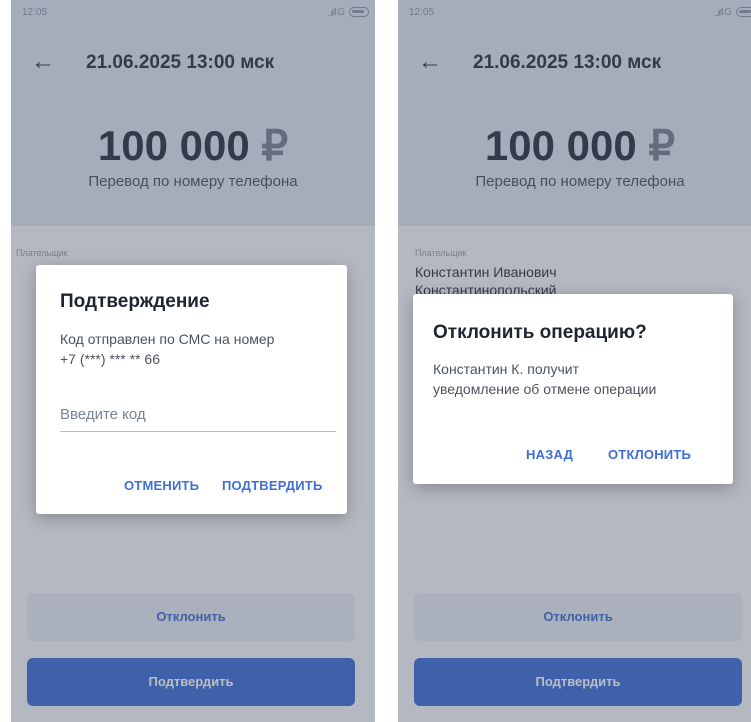  I want to click on dialog-title: Подтверждение, so click(135, 301).